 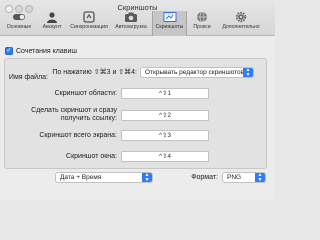 What do you see at coordinates (165, 156) in the screenshot?
I see `window-shortcut-field: ^⇧4` at bounding box center [165, 156].